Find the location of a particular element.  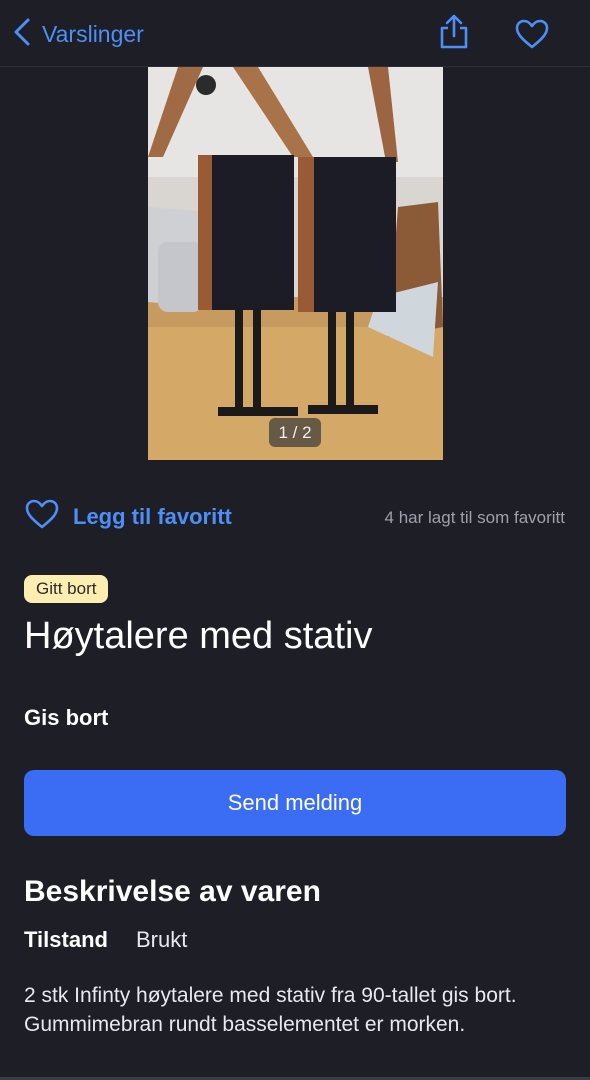

listing-price: Gis bort is located at coordinates (66, 717).